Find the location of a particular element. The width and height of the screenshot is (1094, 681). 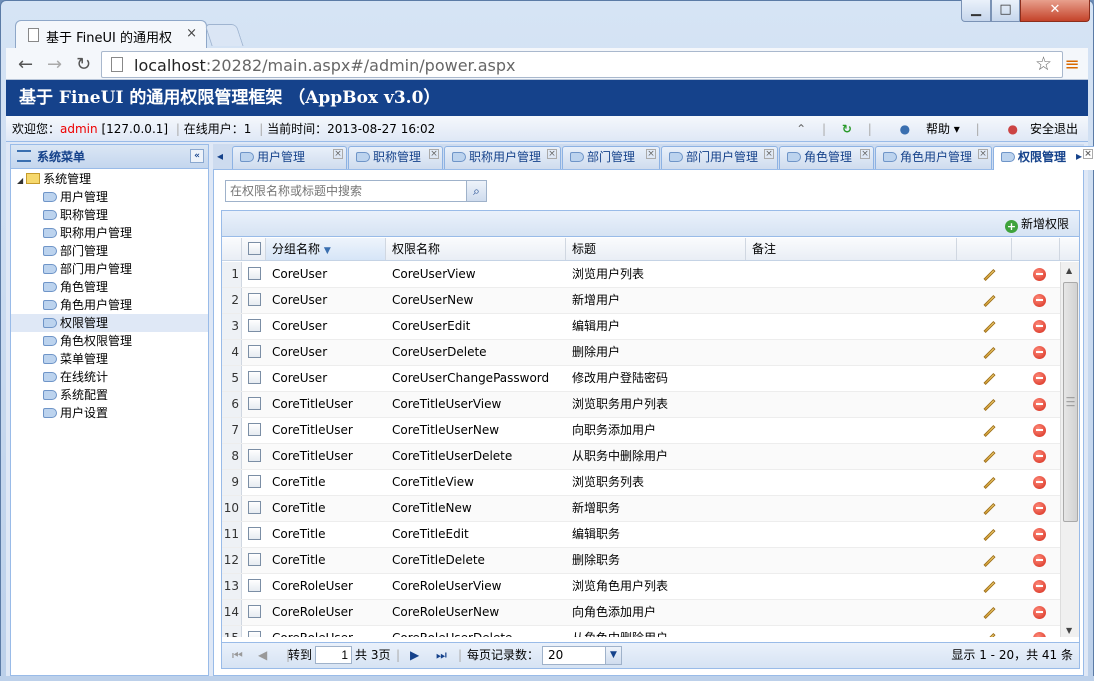

sidebar-item: 权限管理 is located at coordinates (109, 323).